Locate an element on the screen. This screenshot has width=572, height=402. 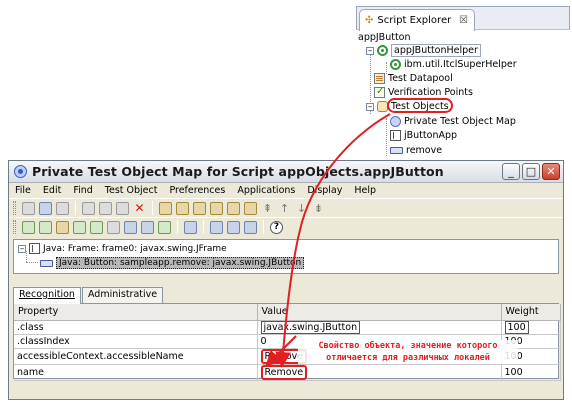
maximize-button: □ is located at coordinates (531, 171).